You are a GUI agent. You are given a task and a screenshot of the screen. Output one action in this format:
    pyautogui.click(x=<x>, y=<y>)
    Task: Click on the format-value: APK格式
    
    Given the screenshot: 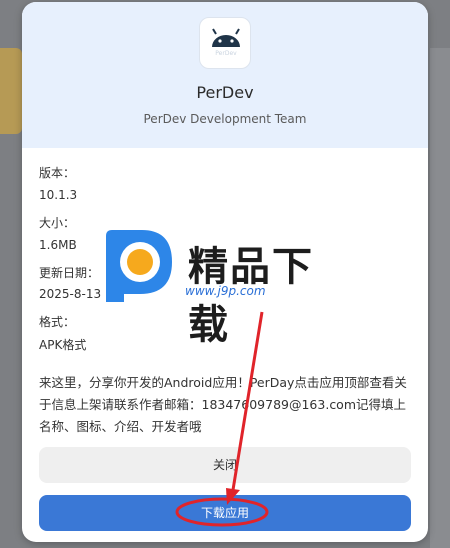 What is the action you would take?
    pyautogui.click(x=63, y=345)
    